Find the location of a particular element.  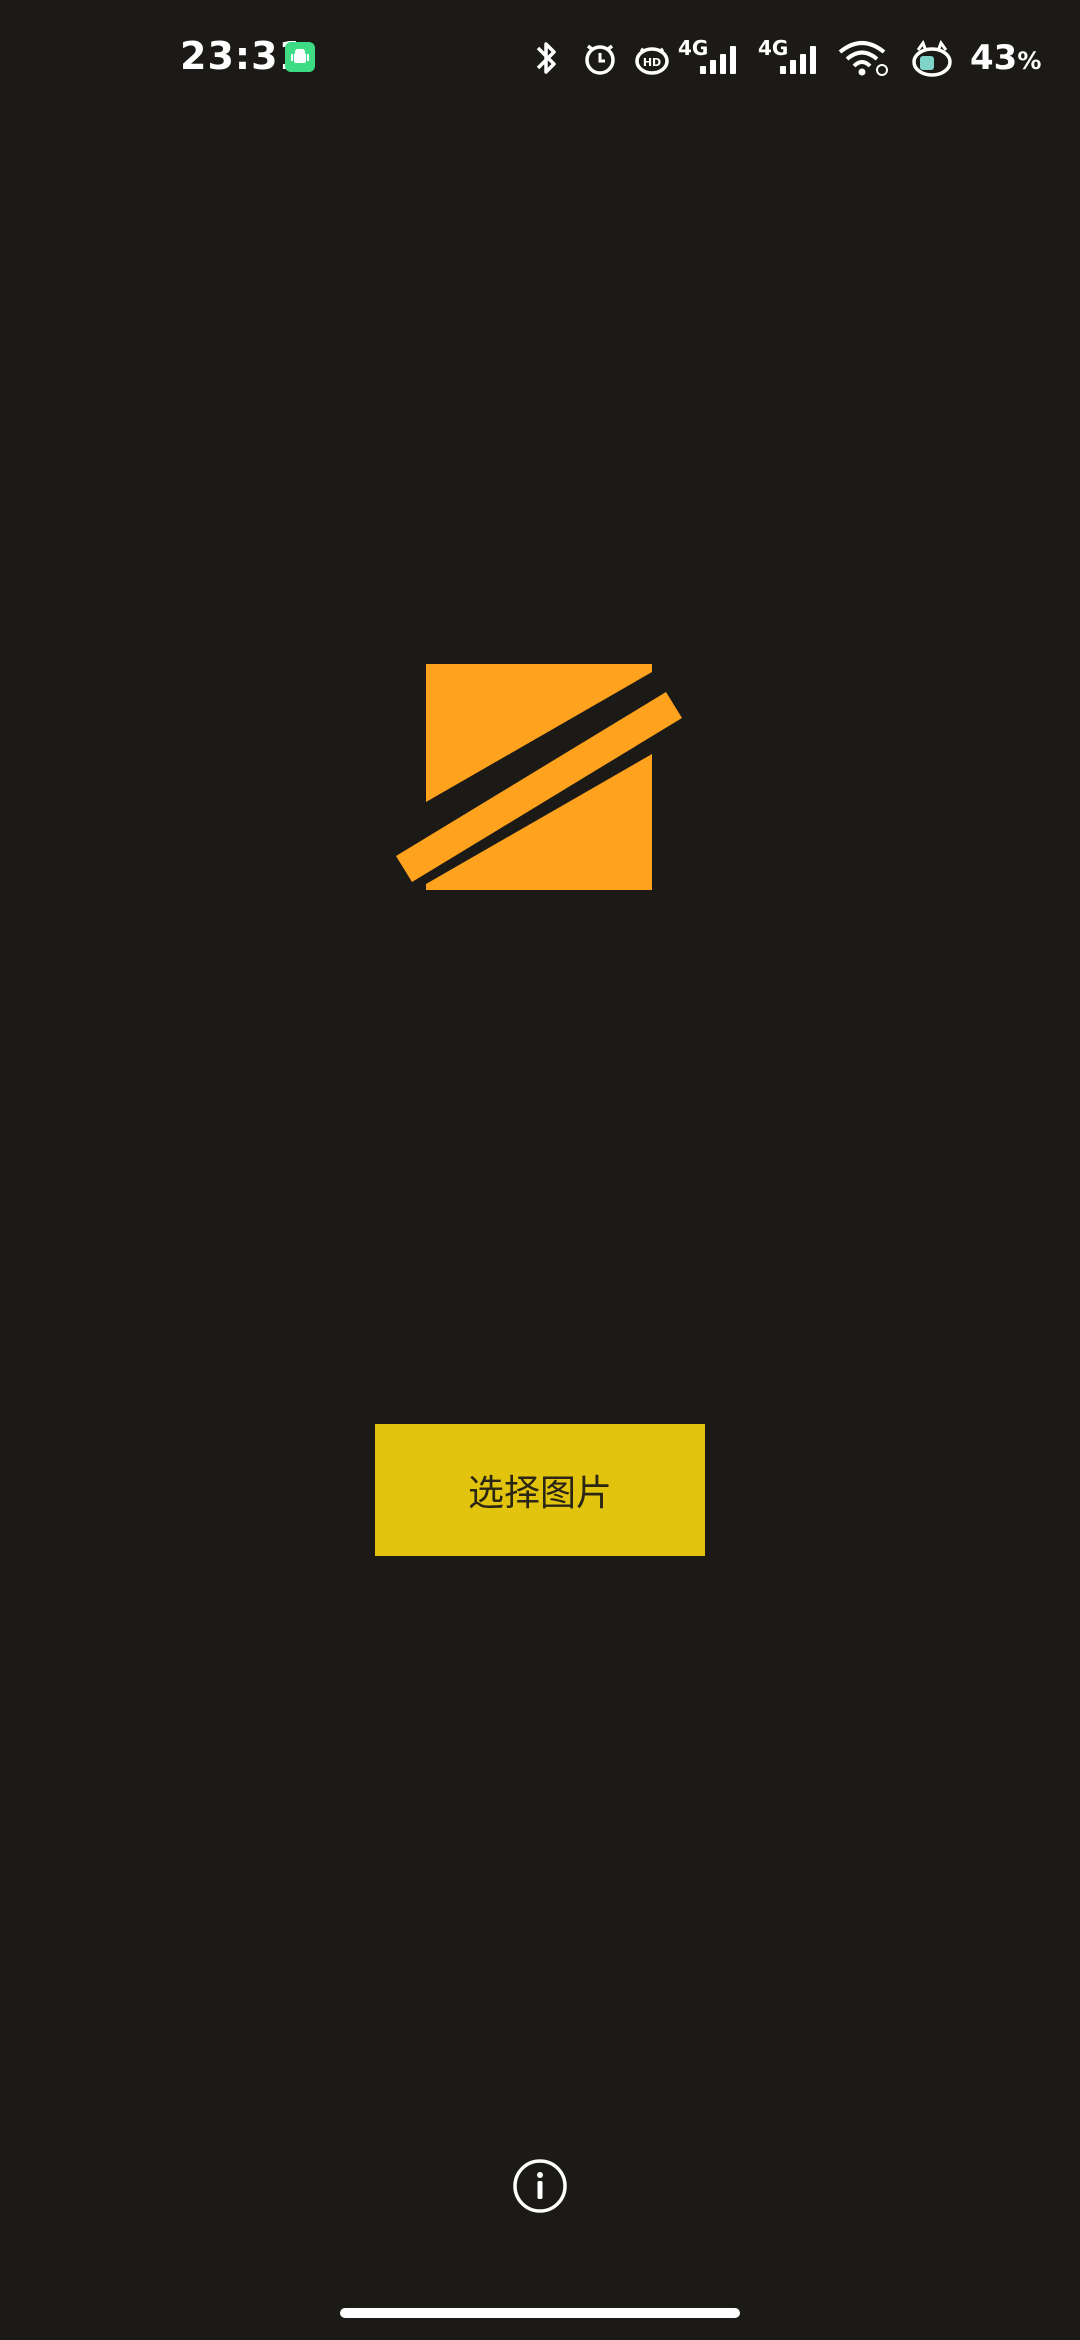

info-button is located at coordinates (540, 2186).